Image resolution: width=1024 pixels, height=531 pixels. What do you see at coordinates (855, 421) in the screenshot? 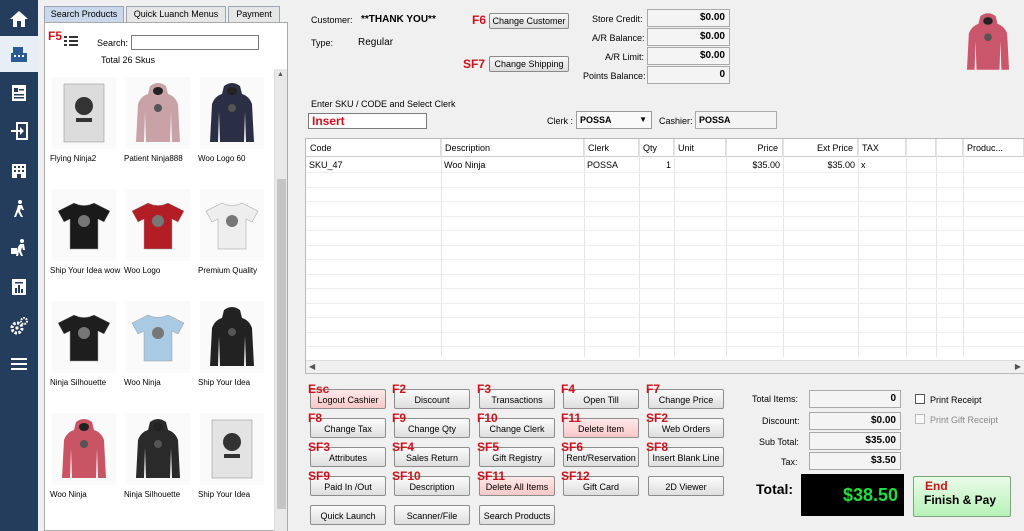
I see `discount-value: $0.00` at bounding box center [855, 421].